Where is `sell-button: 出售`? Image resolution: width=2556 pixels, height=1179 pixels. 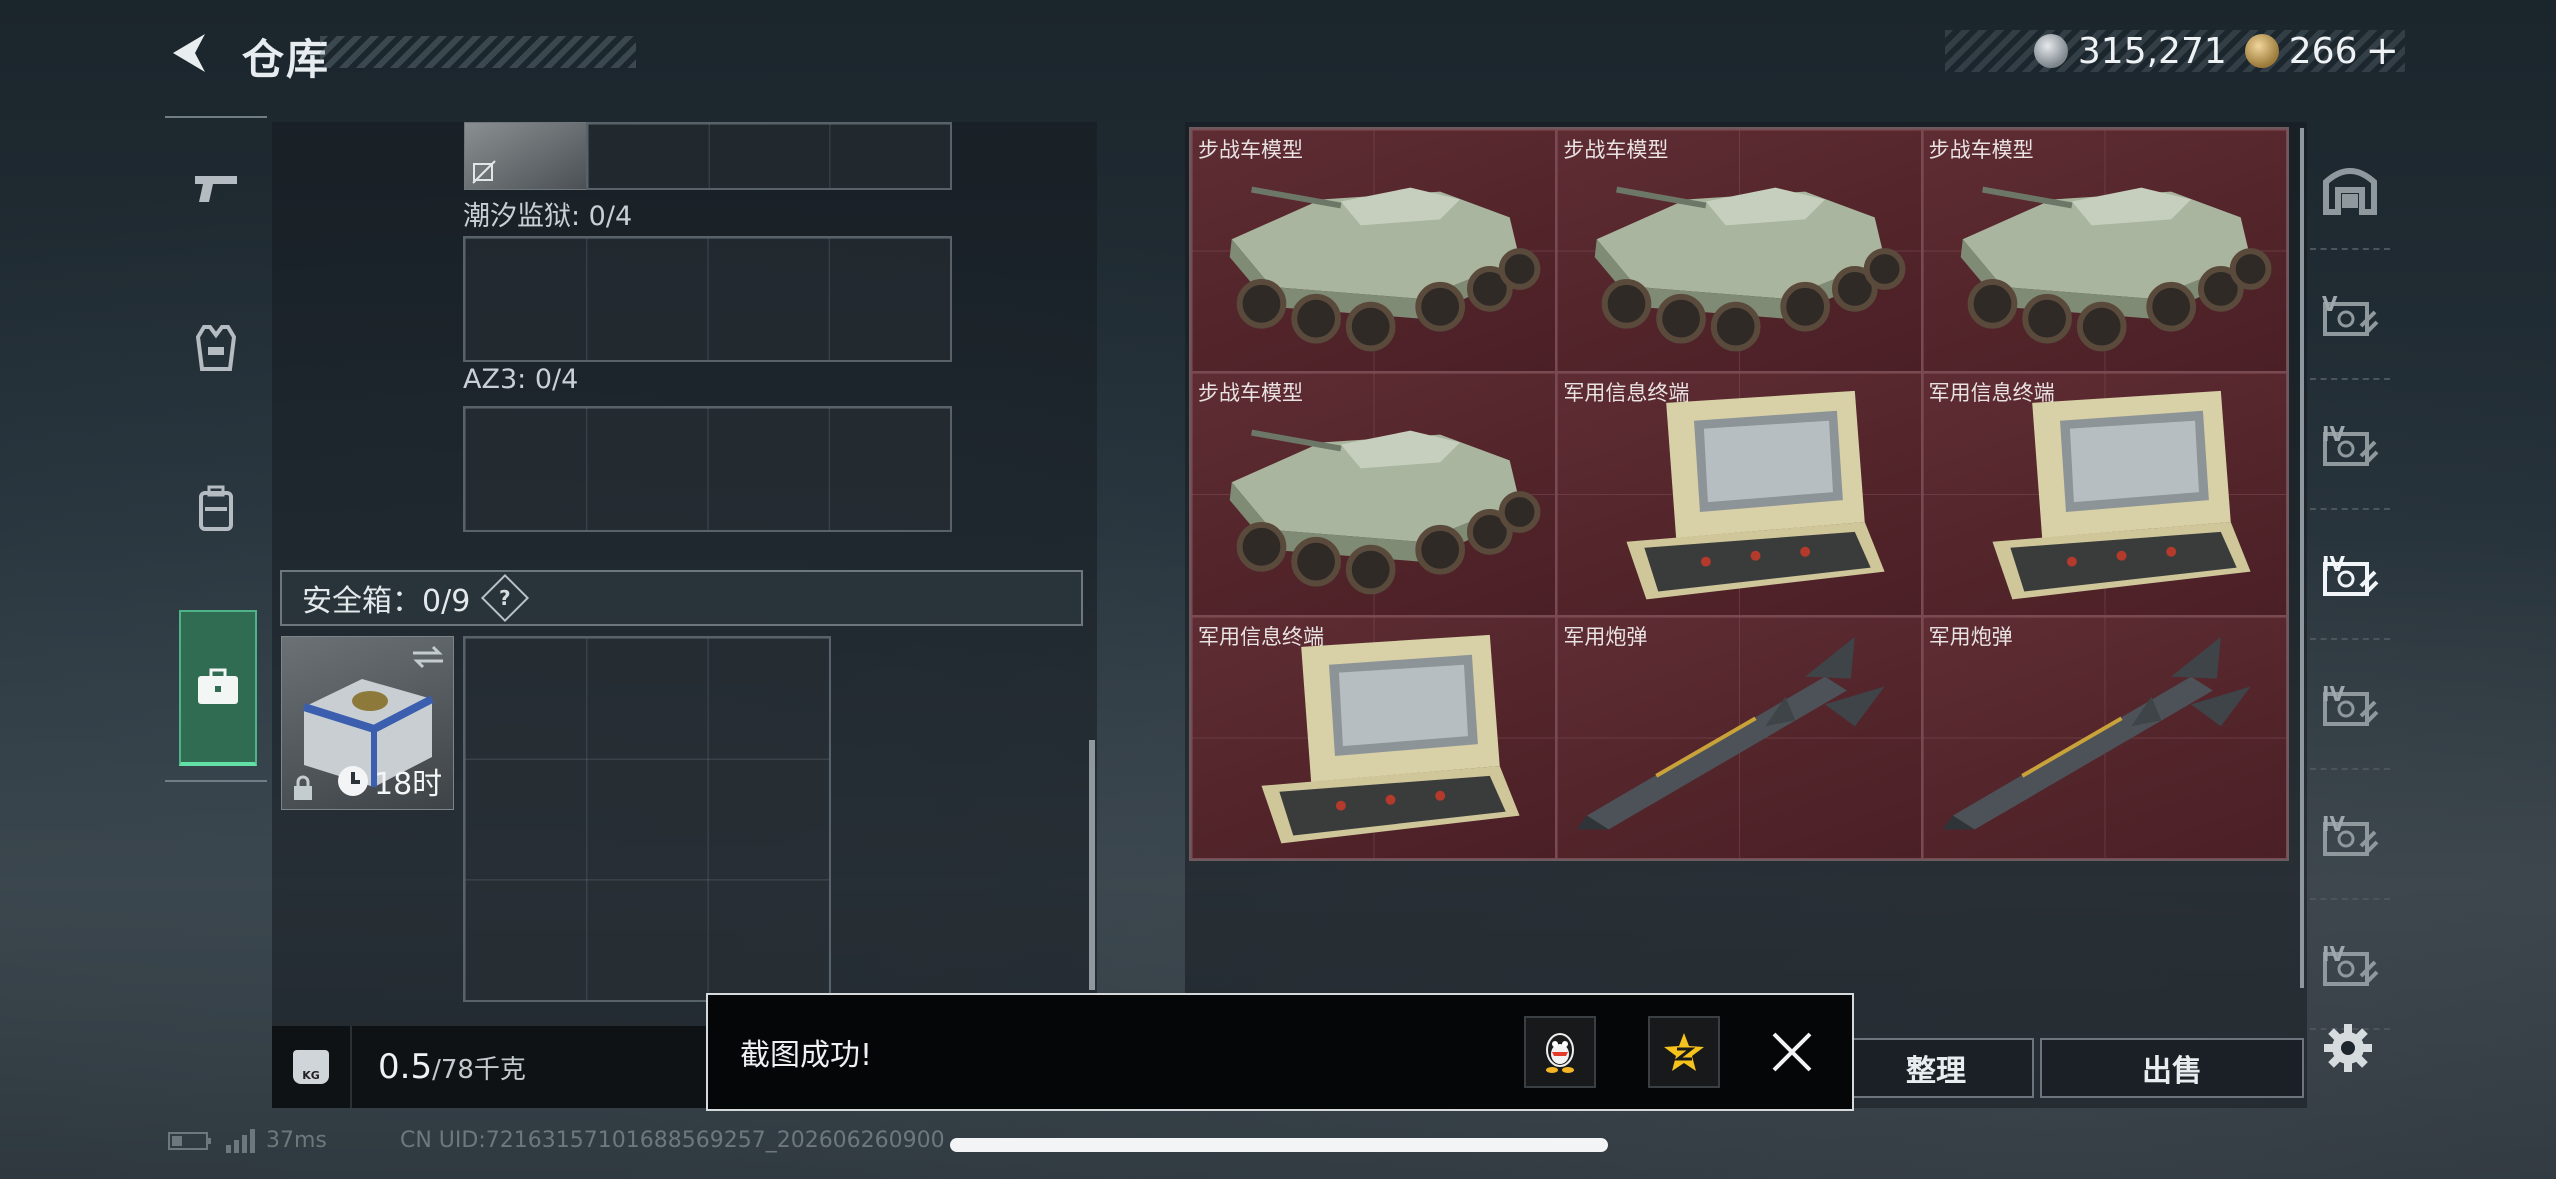
sell-button: 出售 is located at coordinates (2172, 1068).